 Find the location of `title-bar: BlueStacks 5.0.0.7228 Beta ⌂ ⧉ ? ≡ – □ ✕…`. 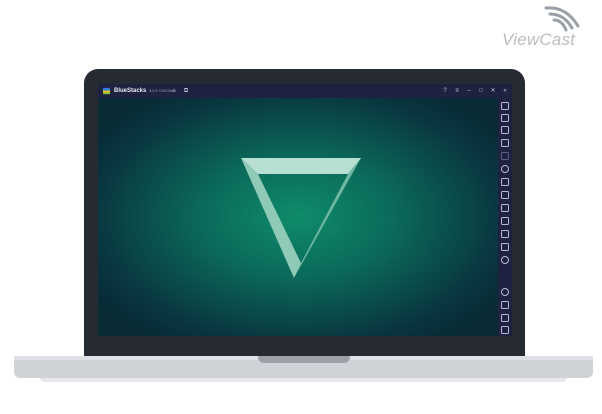

title-bar: BlueStacks 5.0.0.7228 Beta ⌂ ⧉ ? ≡ – □ ✕… is located at coordinates (305, 91).